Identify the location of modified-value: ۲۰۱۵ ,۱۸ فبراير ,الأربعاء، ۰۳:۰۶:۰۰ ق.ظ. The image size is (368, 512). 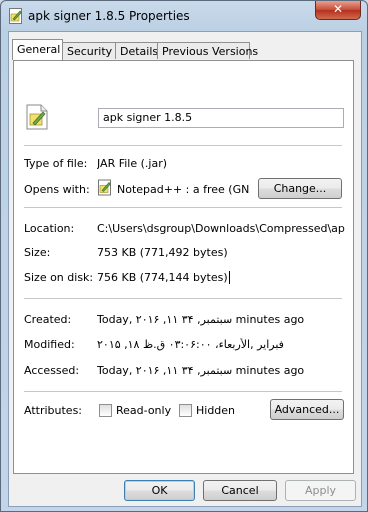
(190, 344).